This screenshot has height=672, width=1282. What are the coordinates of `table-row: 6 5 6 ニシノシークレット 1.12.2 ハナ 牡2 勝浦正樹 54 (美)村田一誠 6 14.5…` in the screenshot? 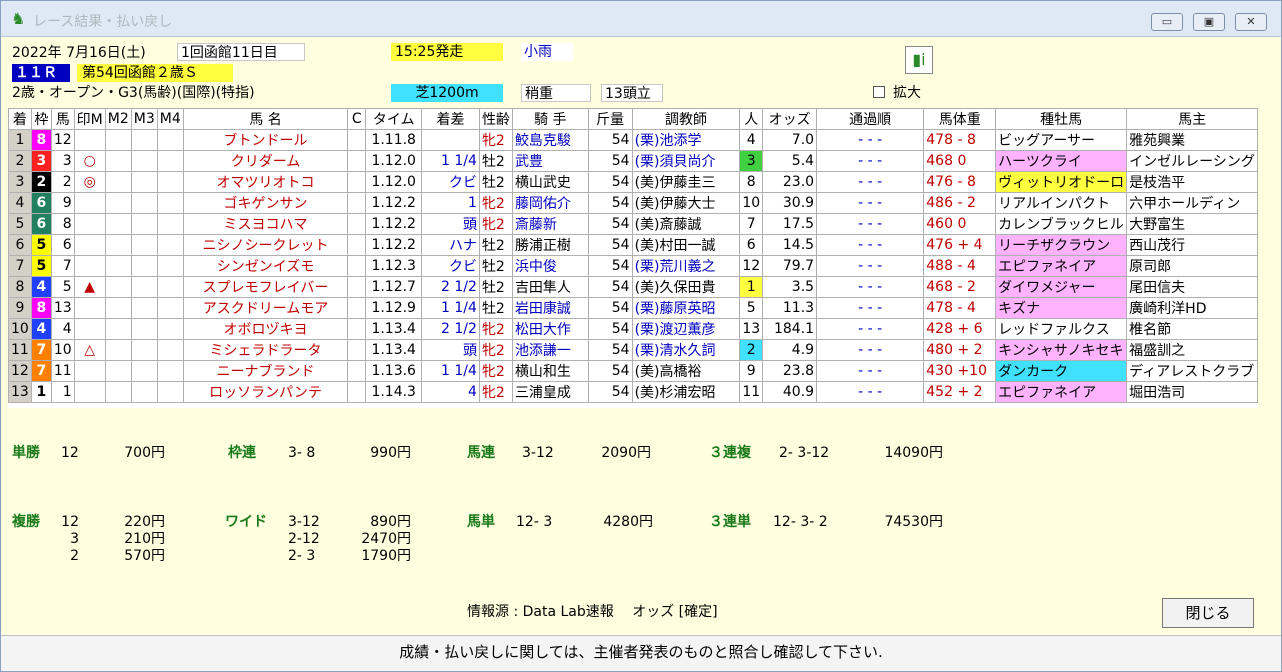 It's located at (633, 245).